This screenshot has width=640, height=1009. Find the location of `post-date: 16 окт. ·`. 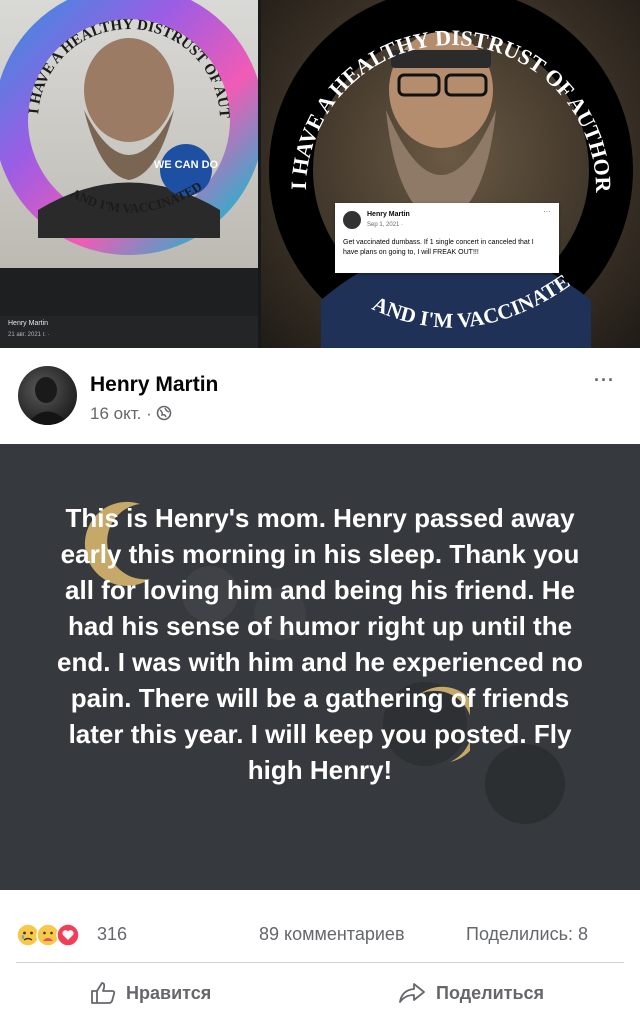

post-date: 16 окт. · is located at coordinates (123, 413).